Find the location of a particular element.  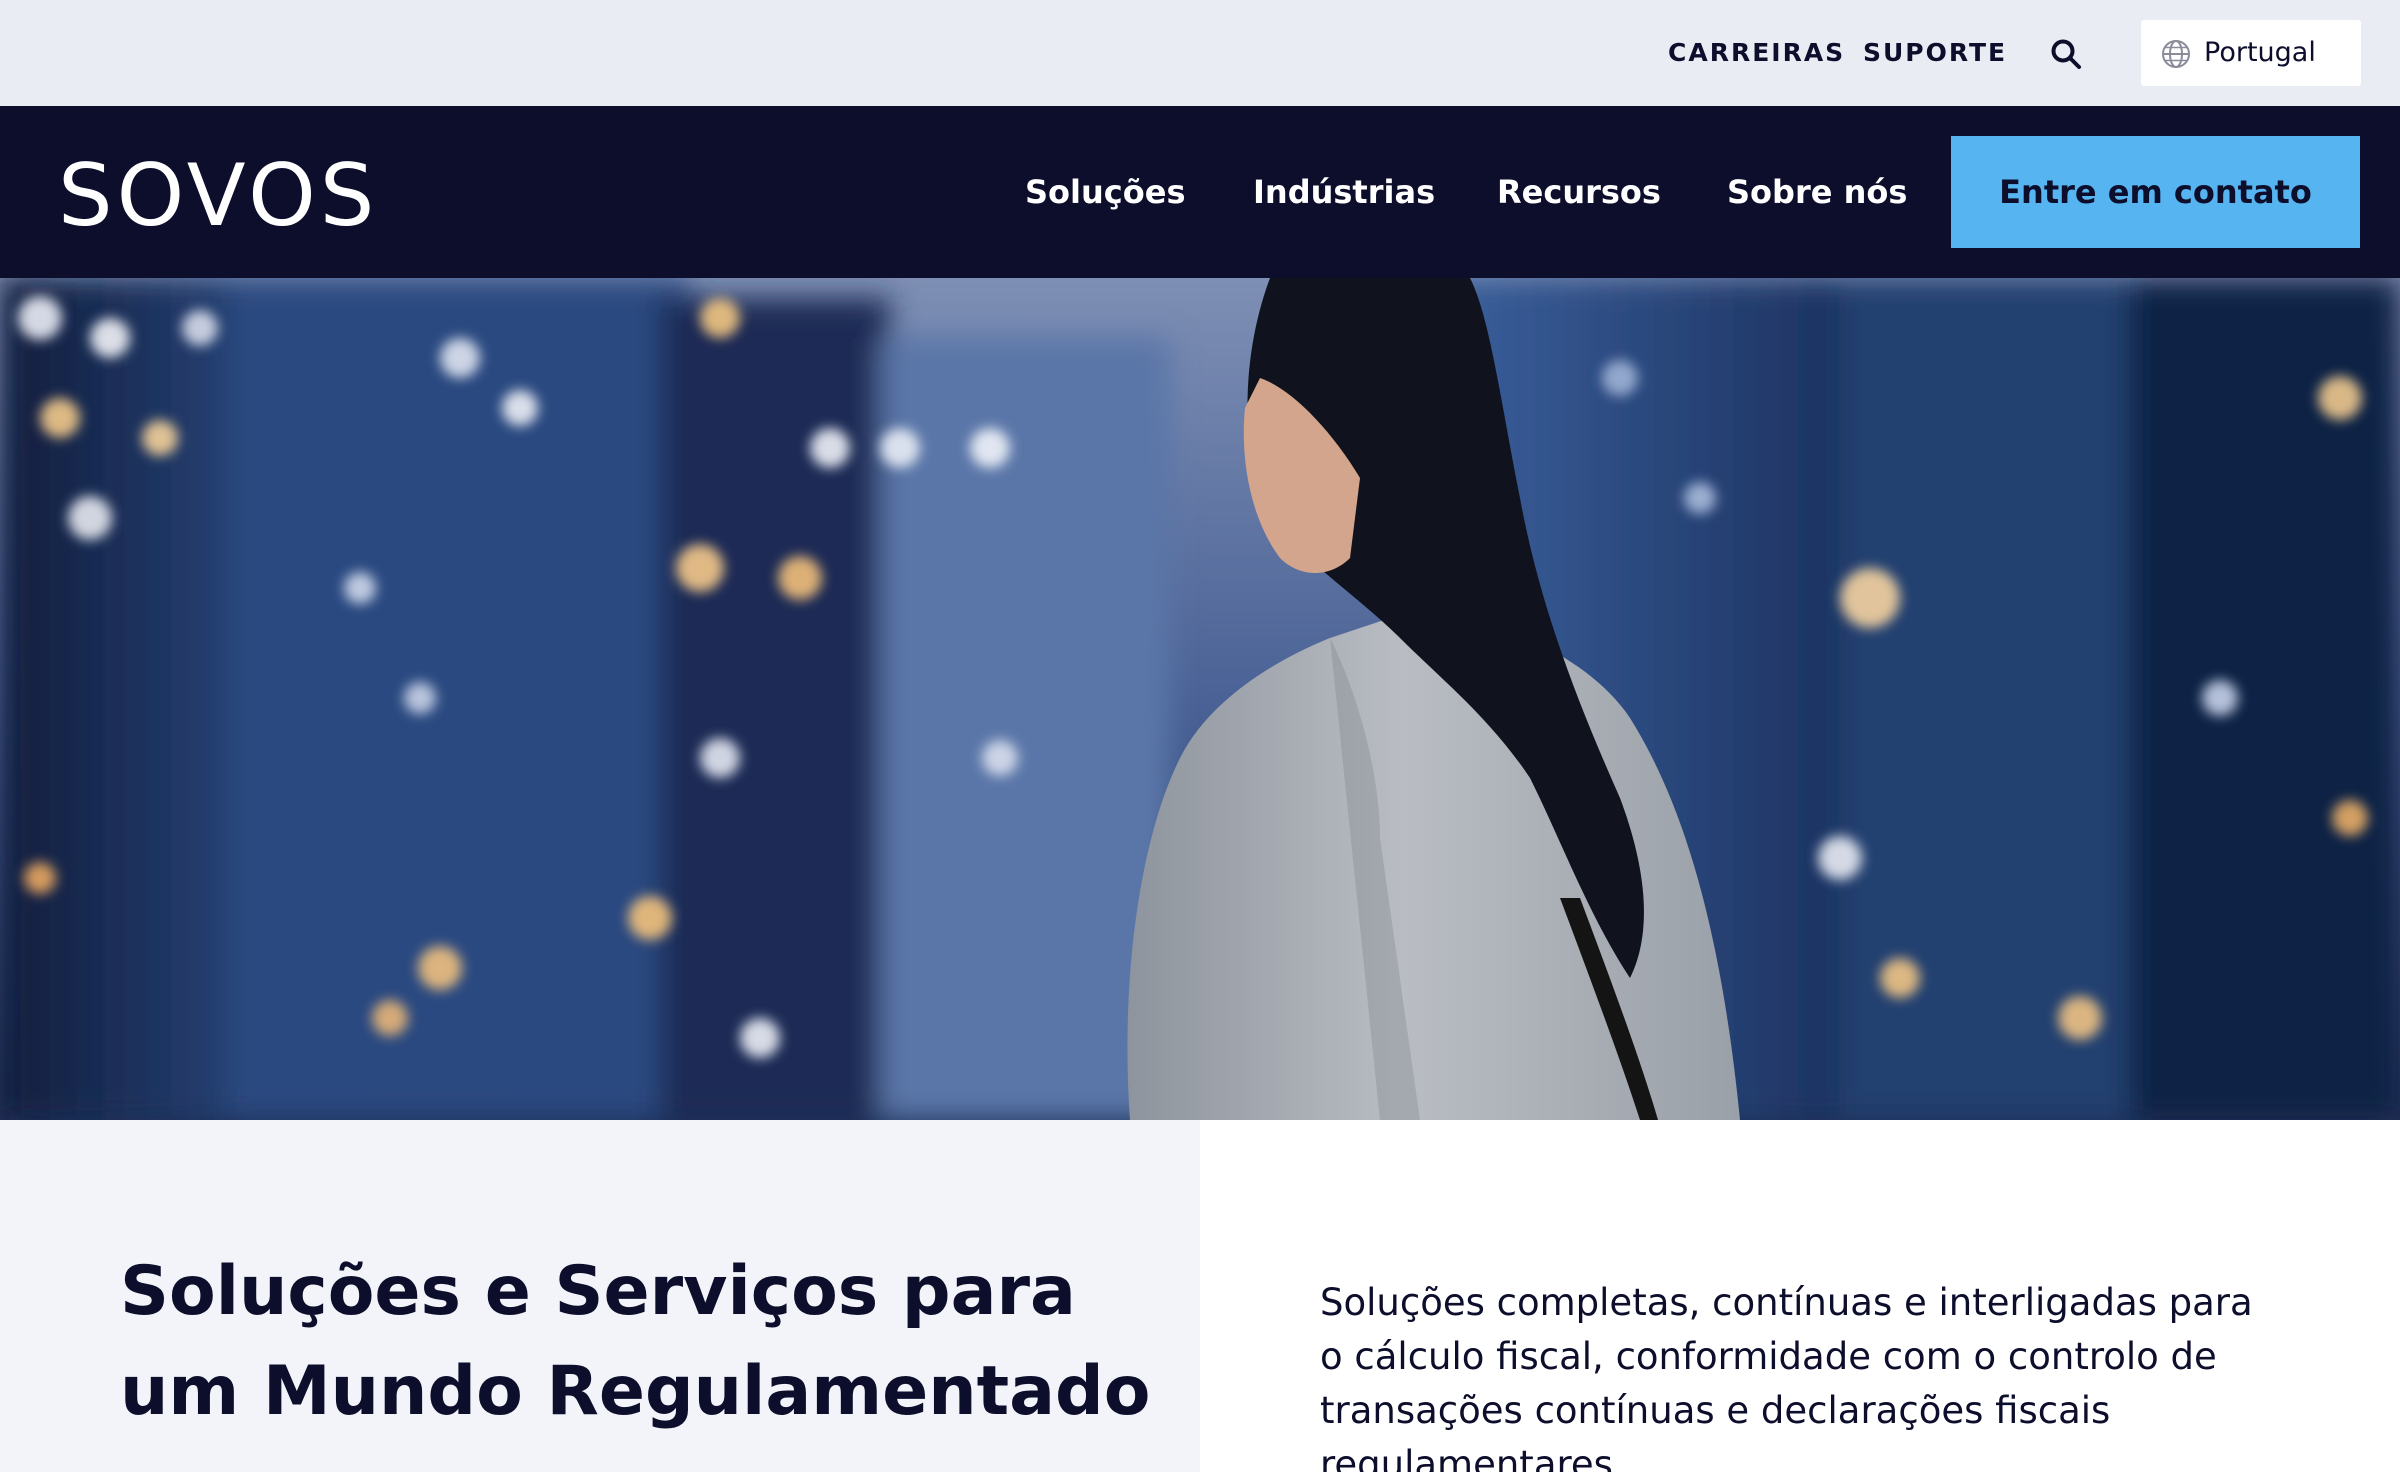

contact-button: Entre em contato is located at coordinates (2155, 192).